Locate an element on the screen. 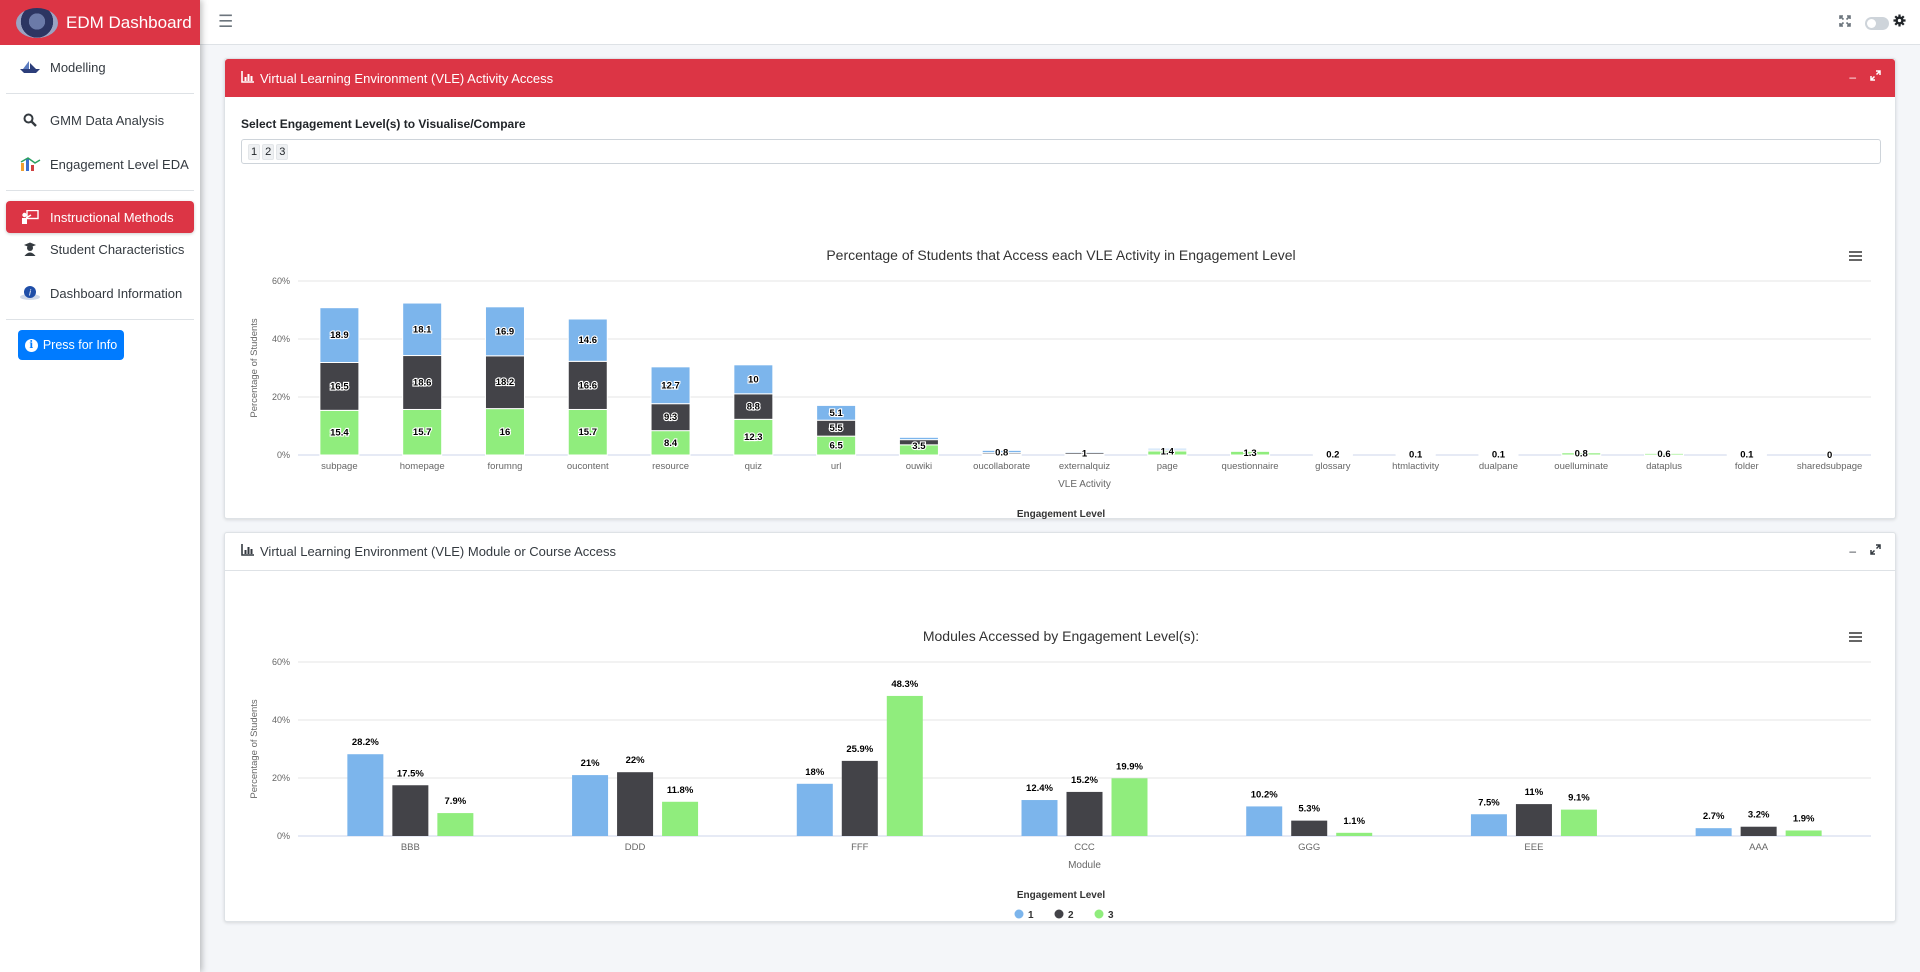 The height and width of the screenshot is (972, 1920). x-tick-label: GGG is located at coordinates (1309, 847).